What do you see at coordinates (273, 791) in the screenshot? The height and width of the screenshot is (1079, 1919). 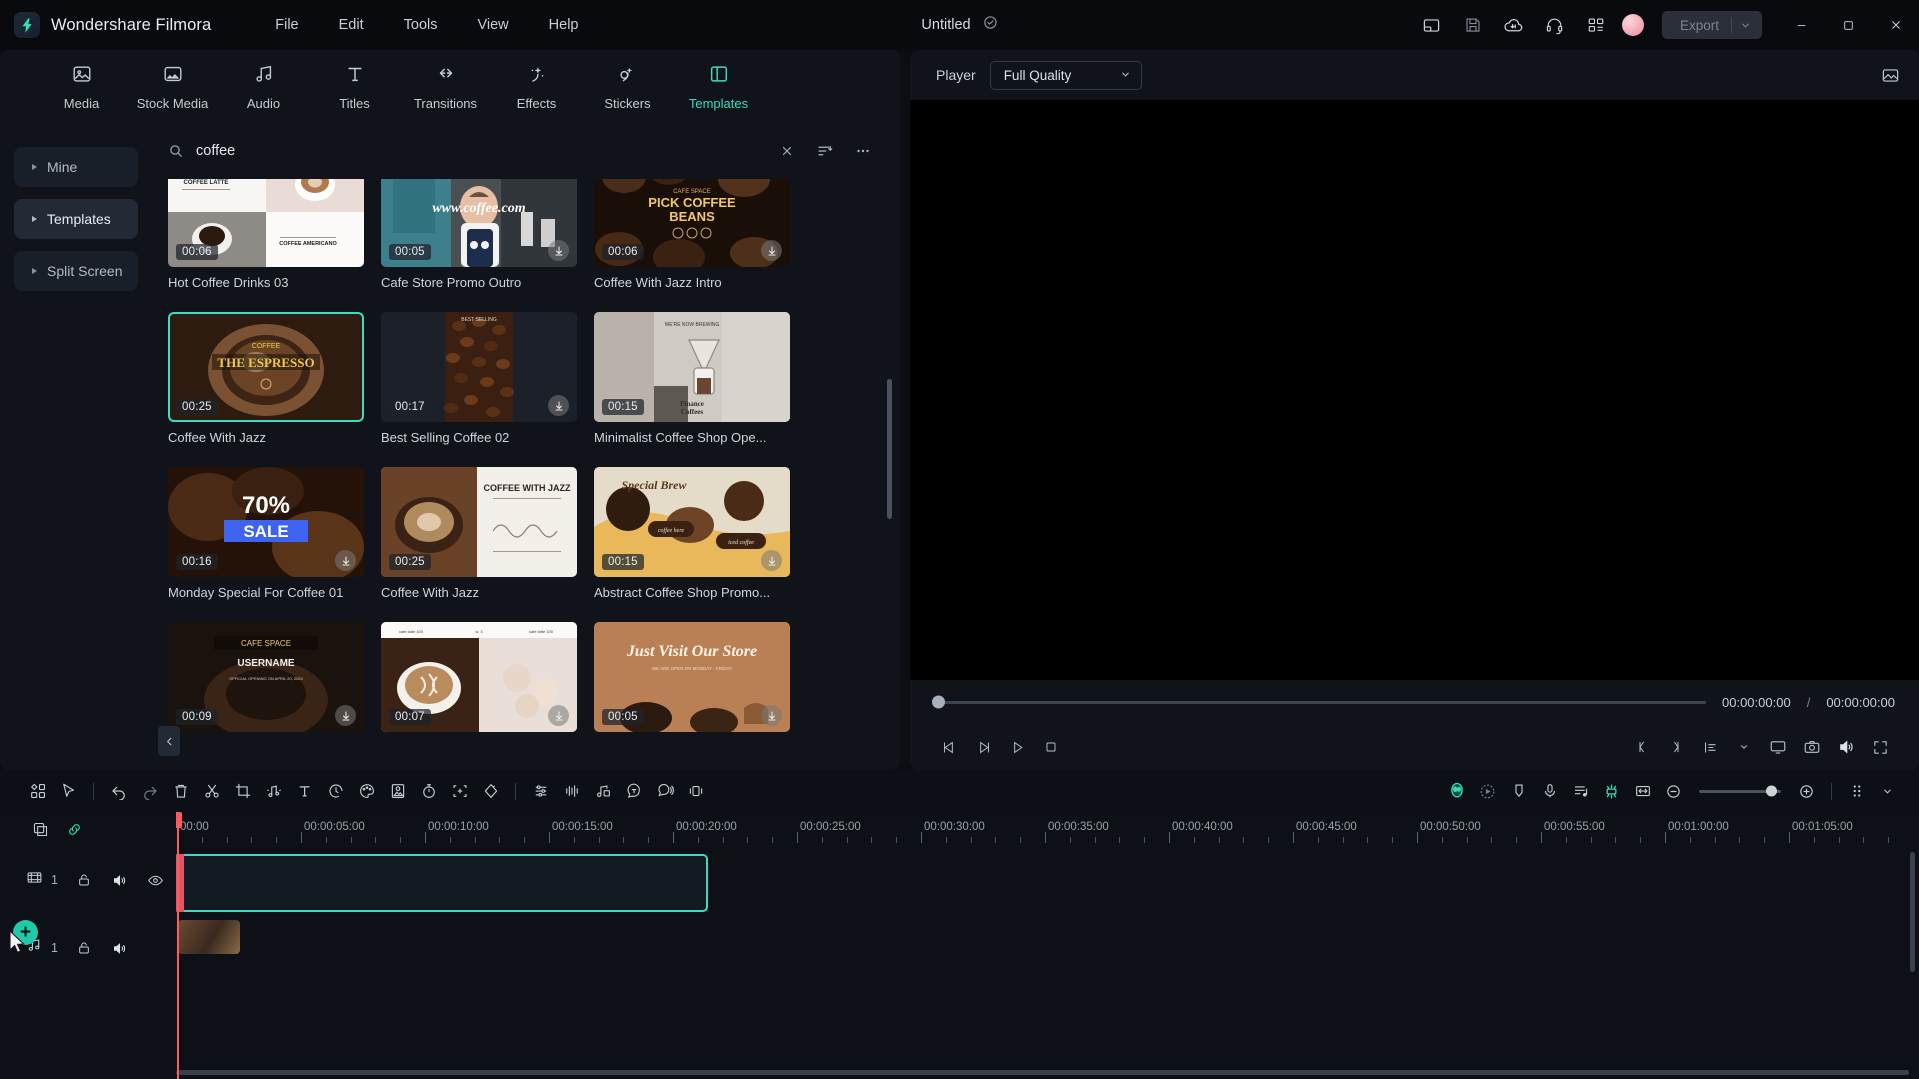 I see `audio-split-icon` at bounding box center [273, 791].